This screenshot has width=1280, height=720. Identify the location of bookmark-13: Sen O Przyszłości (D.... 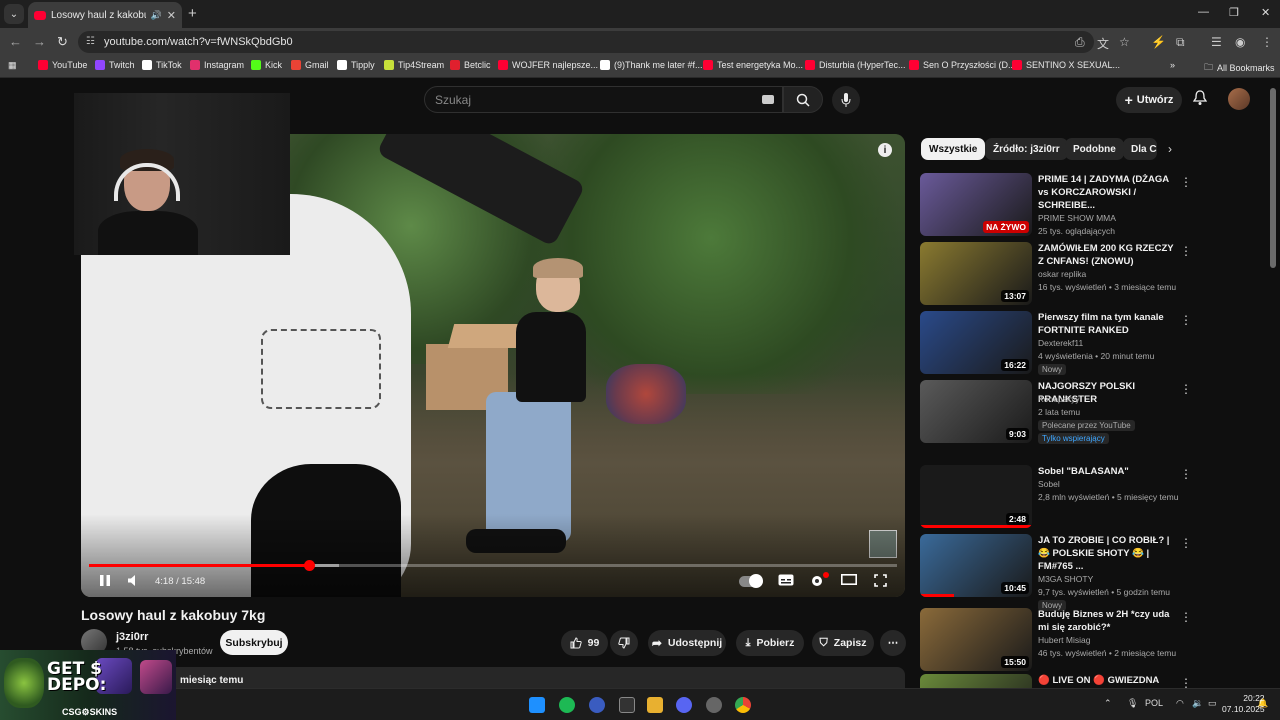
(962, 65).